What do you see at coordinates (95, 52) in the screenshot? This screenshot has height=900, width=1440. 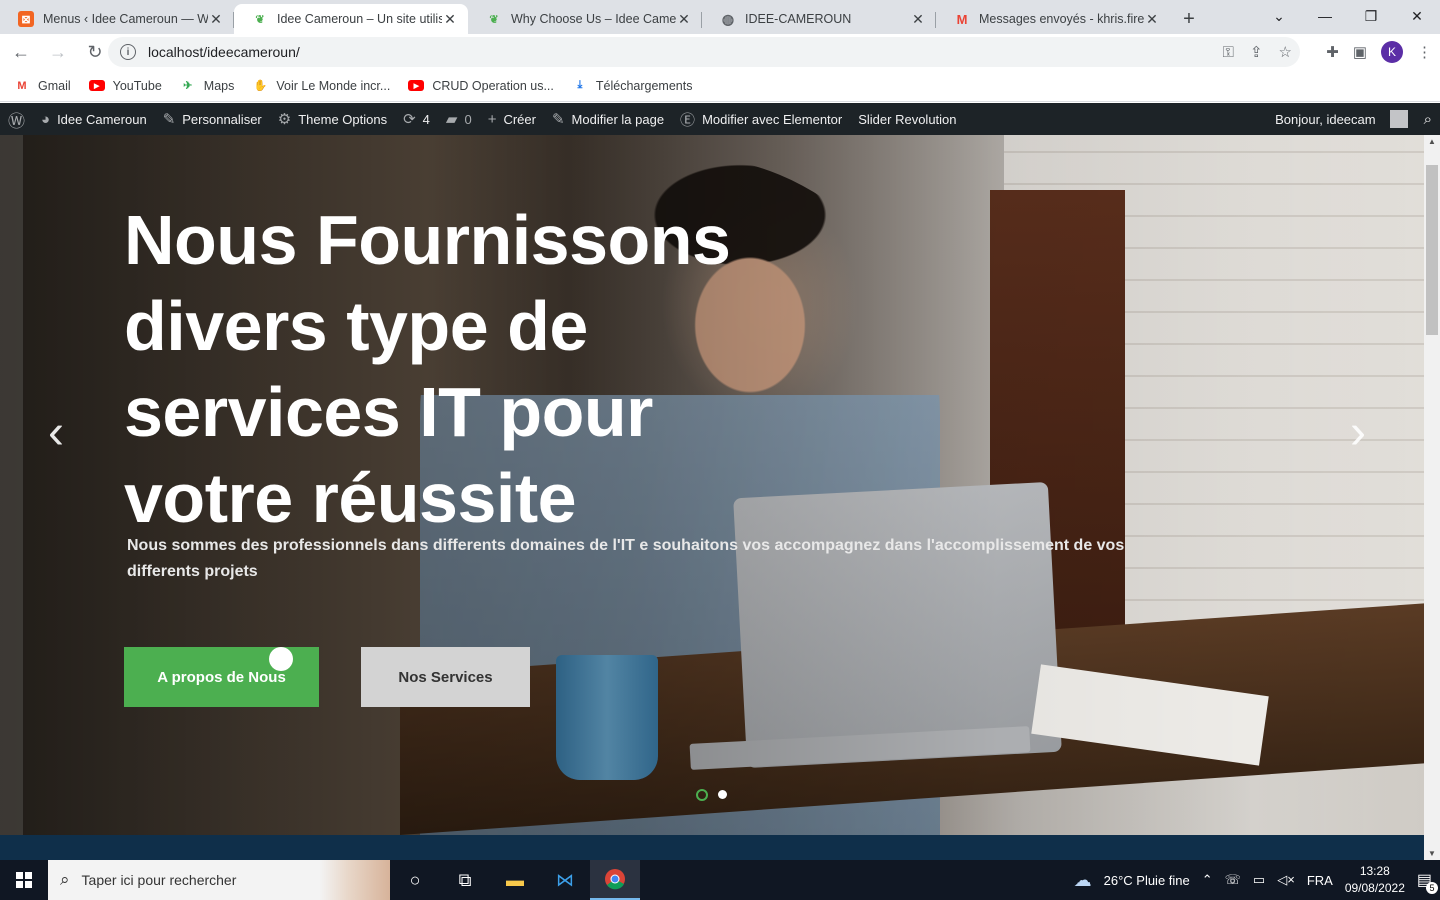 I see `reload-button: ↻` at bounding box center [95, 52].